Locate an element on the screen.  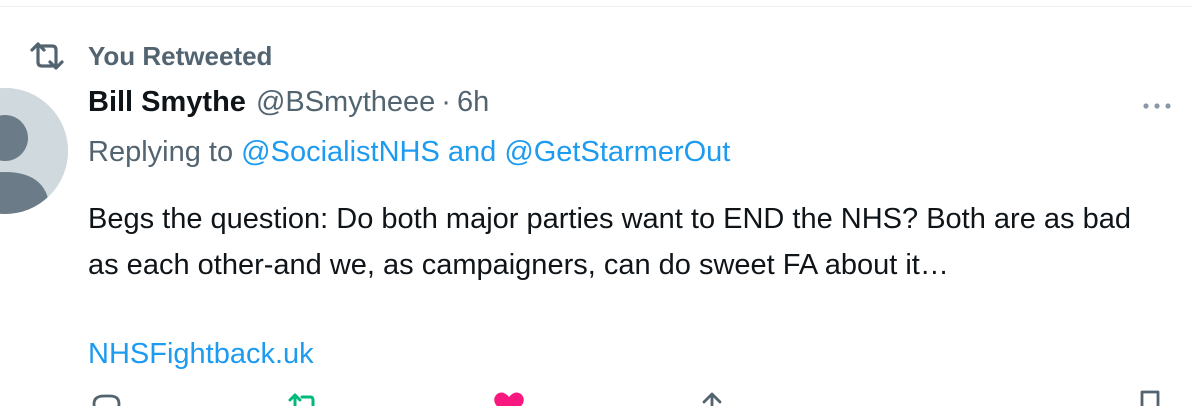
retweet-indicator: You Retweeted is located at coordinates (150, 56).